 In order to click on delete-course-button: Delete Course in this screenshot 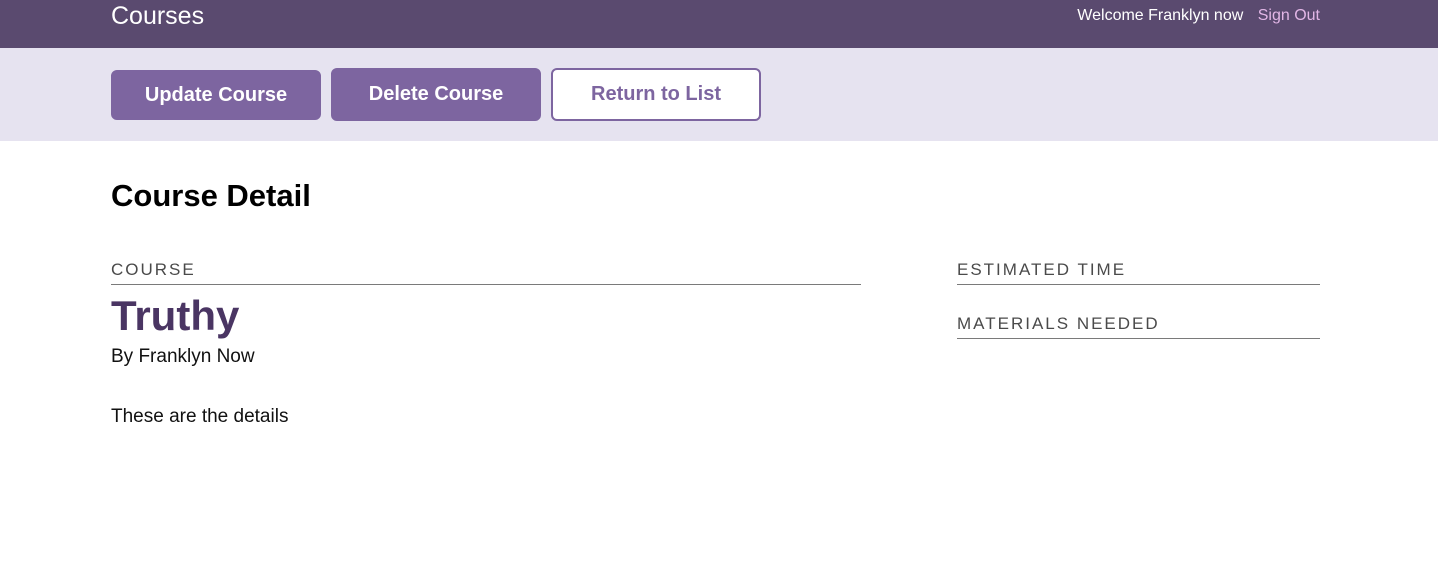, I will do `click(436, 94)`.